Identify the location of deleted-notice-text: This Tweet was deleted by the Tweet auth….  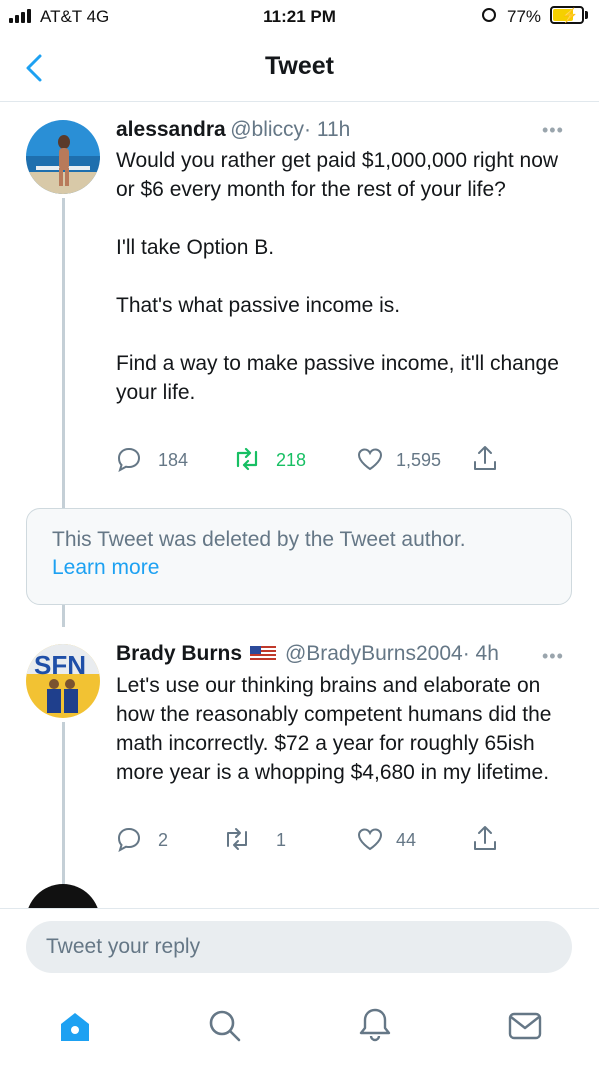
(259, 539).